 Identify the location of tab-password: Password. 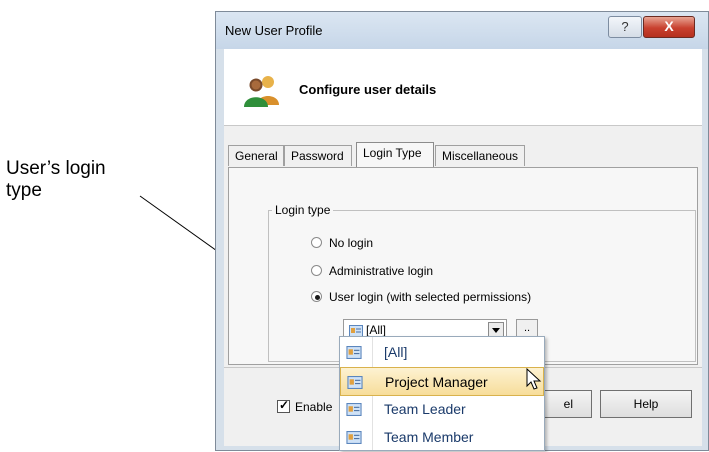
(318, 155).